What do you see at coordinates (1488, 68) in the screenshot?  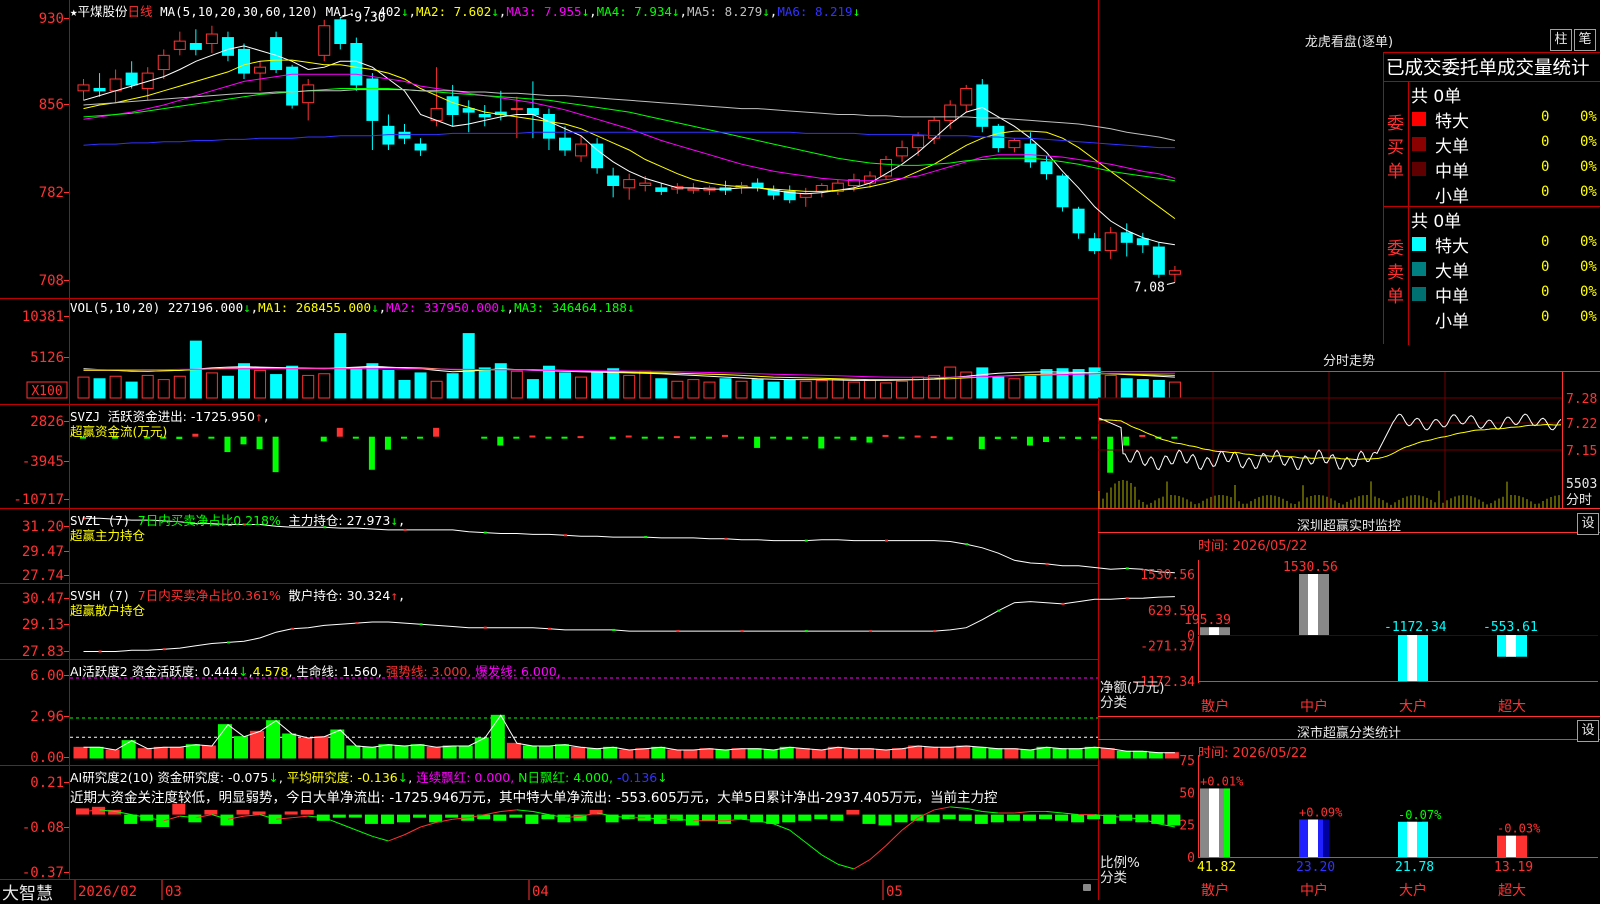 I see `order-stats-header: 已成交委托单成交量统计` at bounding box center [1488, 68].